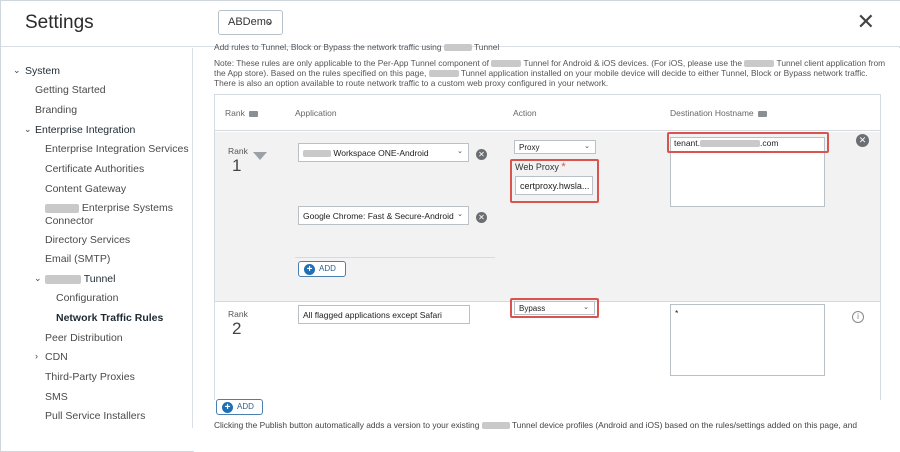  I want to click on rank-value: 1, so click(237, 165).